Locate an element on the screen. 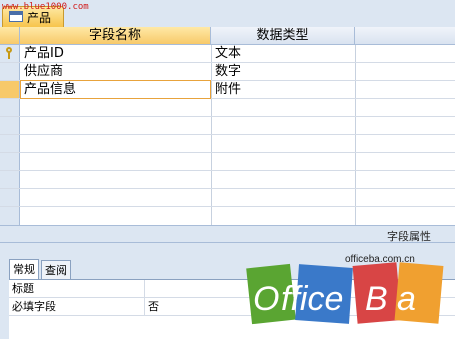  row-selector-column is located at coordinates (10, 135).